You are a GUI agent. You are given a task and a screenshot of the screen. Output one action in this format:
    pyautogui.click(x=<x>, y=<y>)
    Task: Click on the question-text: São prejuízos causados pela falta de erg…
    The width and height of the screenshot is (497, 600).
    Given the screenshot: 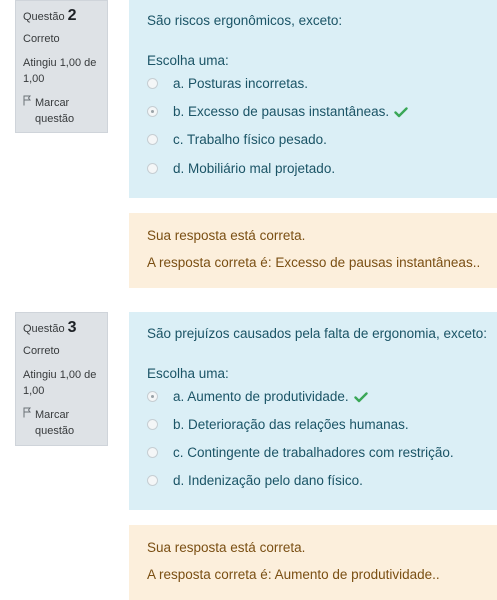 What is the action you would take?
    pyautogui.click(x=317, y=333)
    